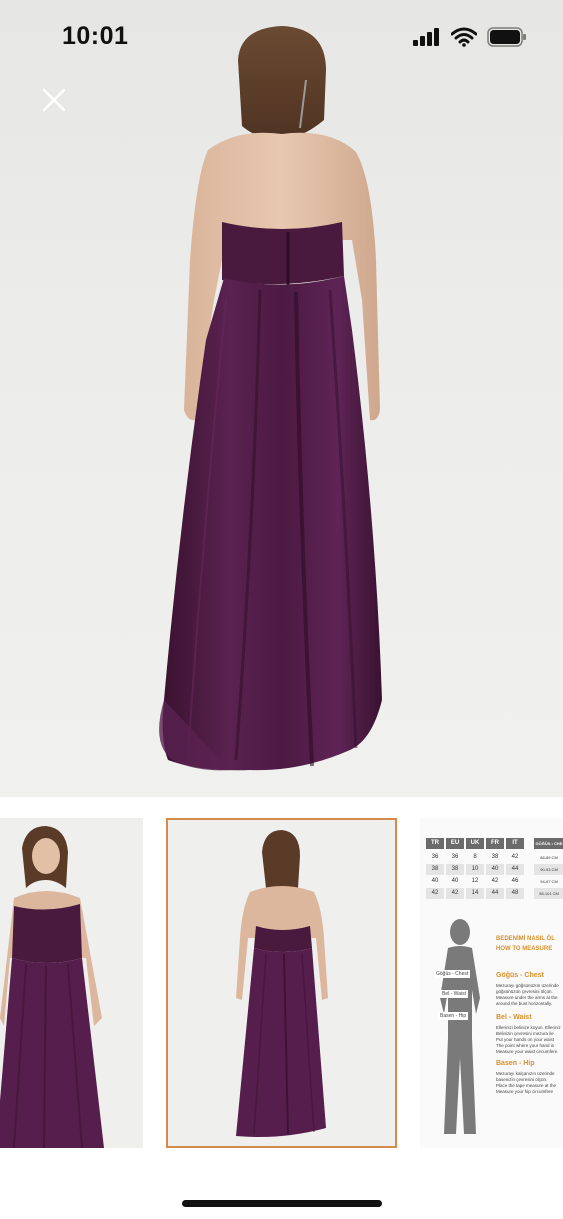 This screenshot has width=563, height=1219. I want to click on wifi-icon, so click(464, 39).